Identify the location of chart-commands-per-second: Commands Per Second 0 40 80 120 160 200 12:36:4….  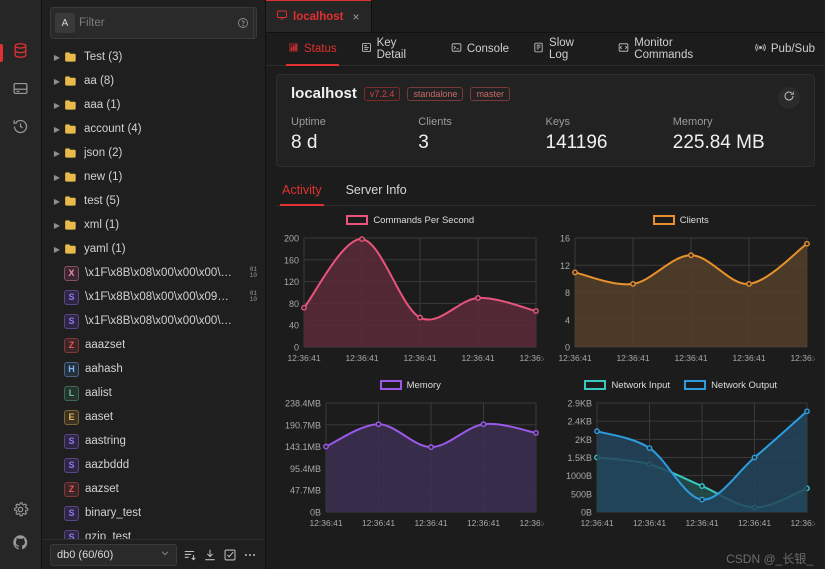
(410, 293).